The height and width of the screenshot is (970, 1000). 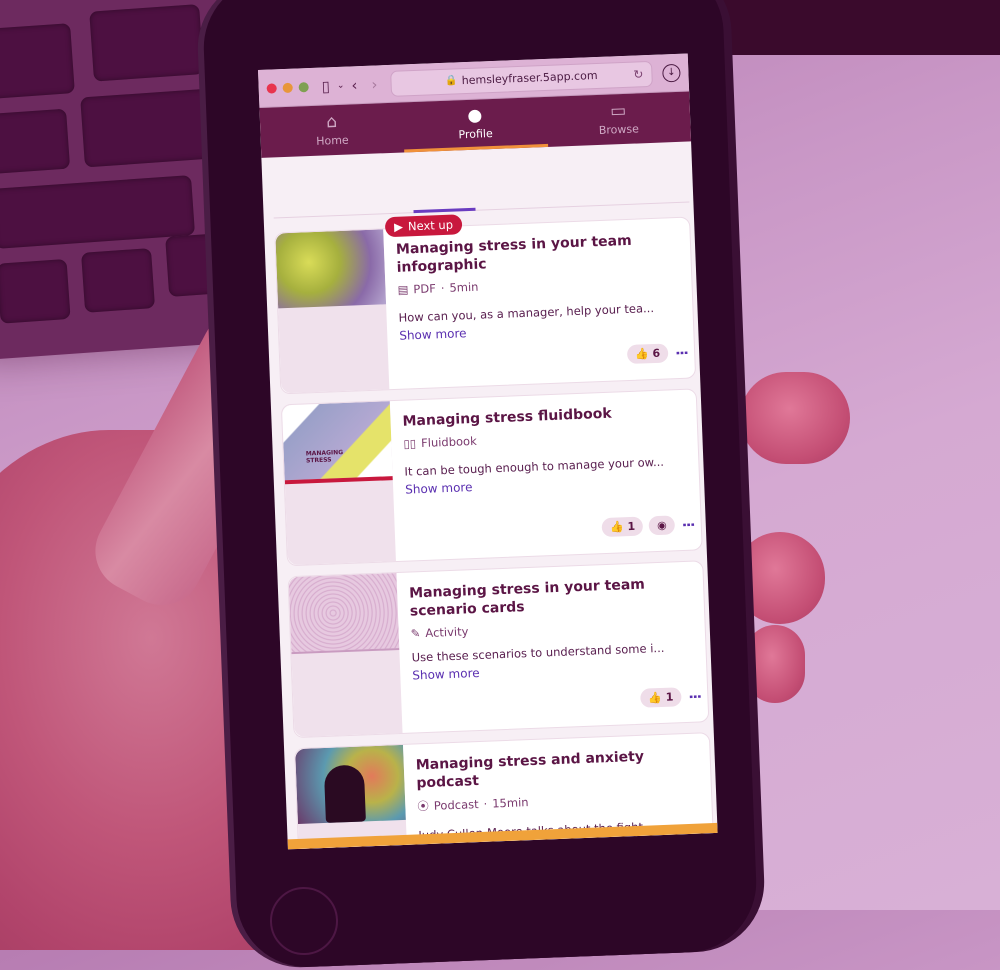 I want to click on nav-label: Browse, so click(x=619, y=129).